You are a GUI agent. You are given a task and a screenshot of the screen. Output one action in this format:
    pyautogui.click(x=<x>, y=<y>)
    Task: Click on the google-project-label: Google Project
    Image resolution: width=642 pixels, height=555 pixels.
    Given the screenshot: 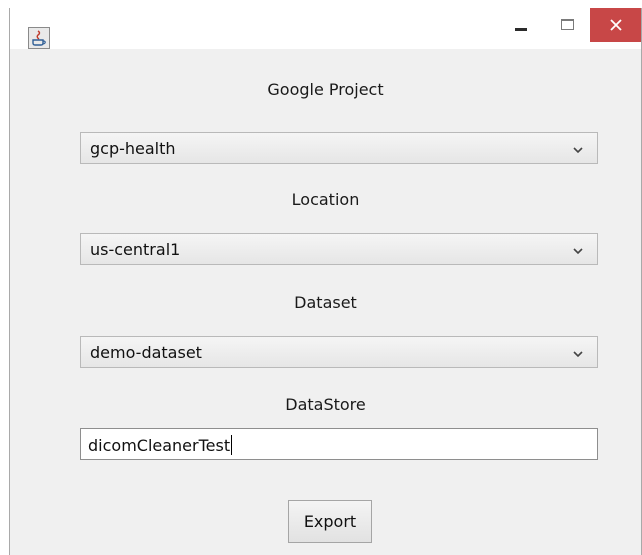 What is the action you would take?
    pyautogui.click(x=325, y=89)
    